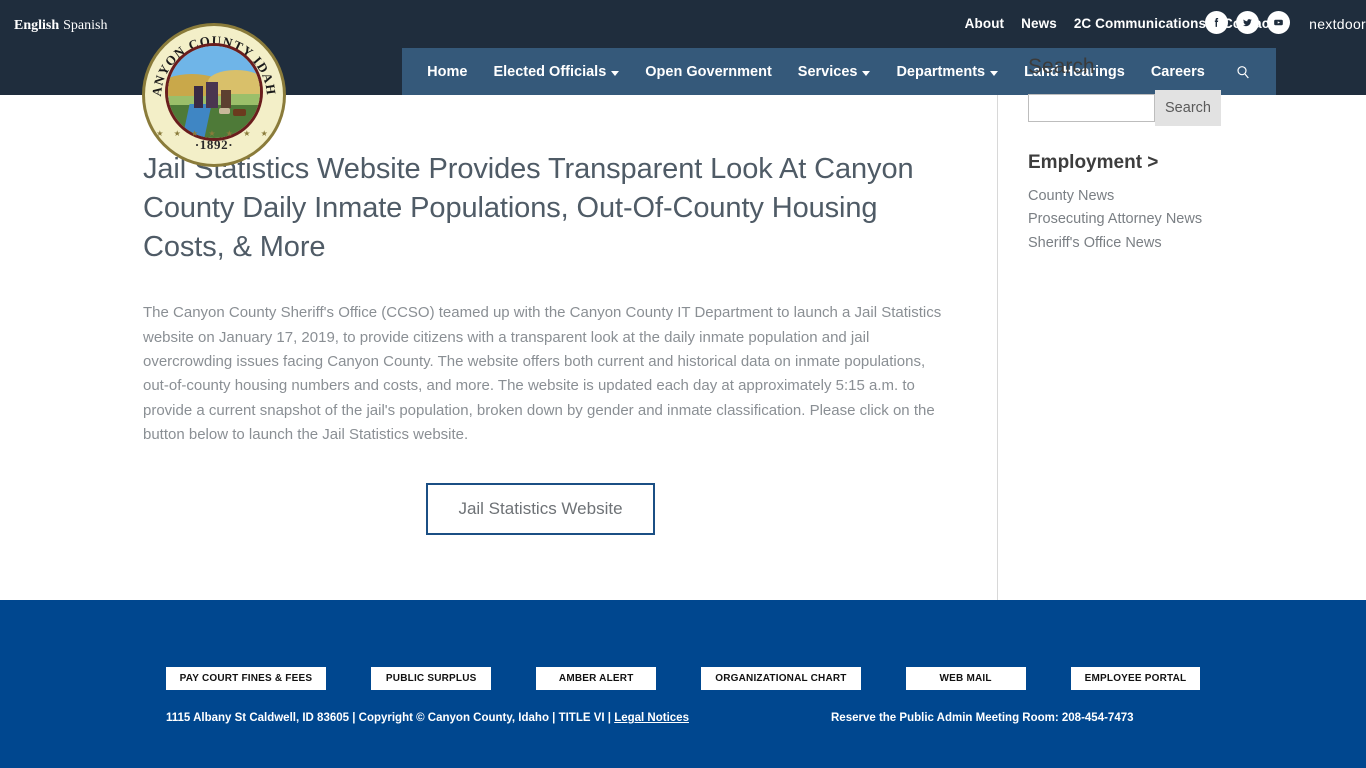 Image resolution: width=1366 pixels, height=768 pixels. What do you see at coordinates (1216, 22) in the screenshot?
I see `facebook-icon` at bounding box center [1216, 22].